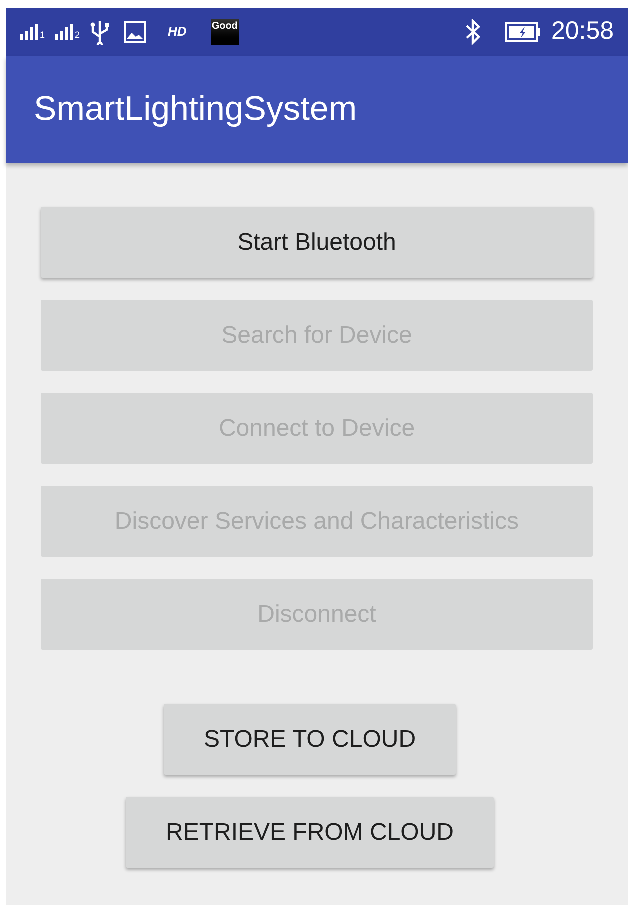 This screenshot has width=628, height=908. I want to click on sim-number: 1, so click(43, 35).